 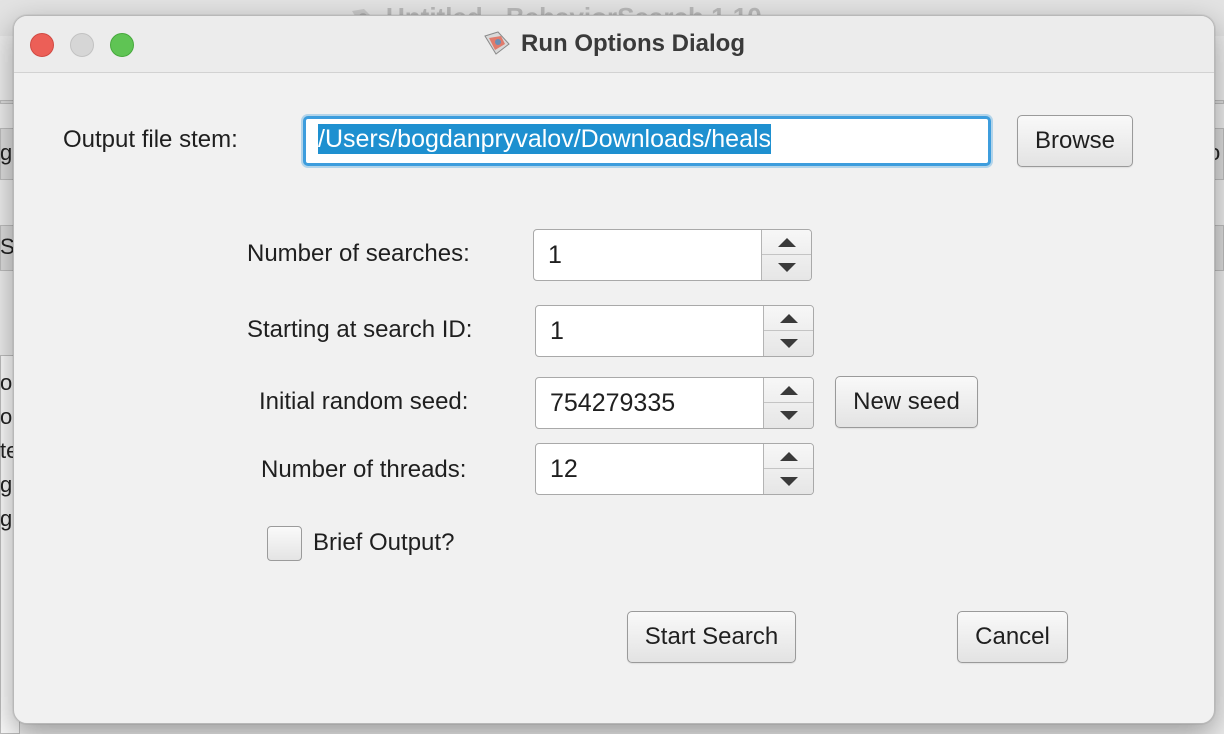 I want to click on starting-search-id-label: Starting at search ID:, so click(x=360, y=329).